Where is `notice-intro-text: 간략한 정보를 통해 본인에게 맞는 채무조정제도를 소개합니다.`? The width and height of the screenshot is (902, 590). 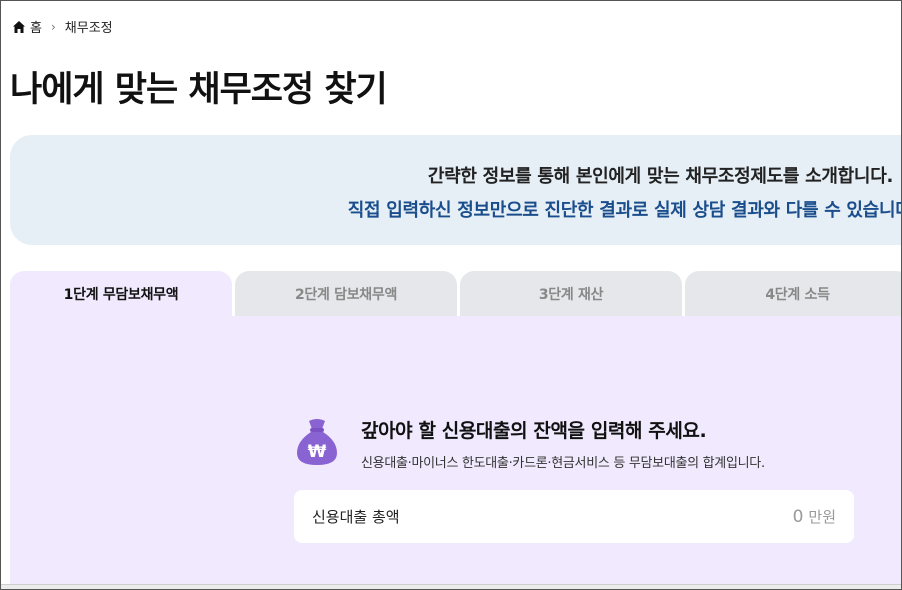 notice-intro-text: 간략한 정보를 통해 본인에게 맞는 채무조정제도를 소개합니다. is located at coordinates (660, 176).